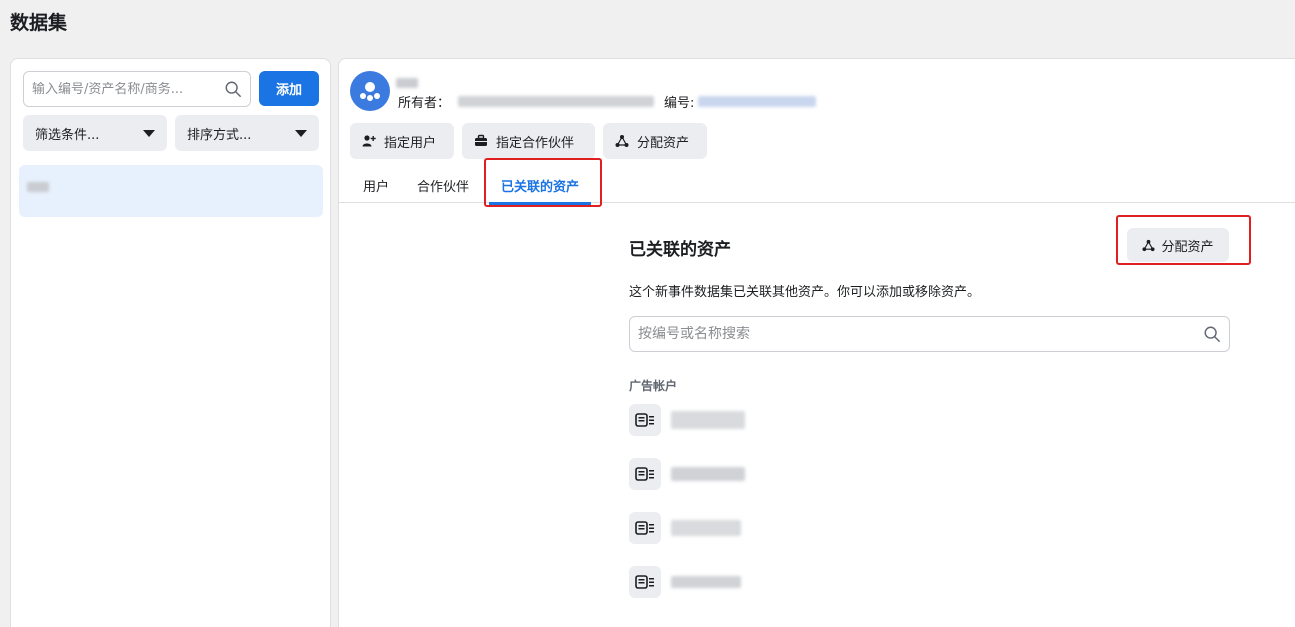 This screenshot has width=1295, height=627. Describe the element at coordinates (757, 101) in the screenshot. I see `redacted-id` at that location.